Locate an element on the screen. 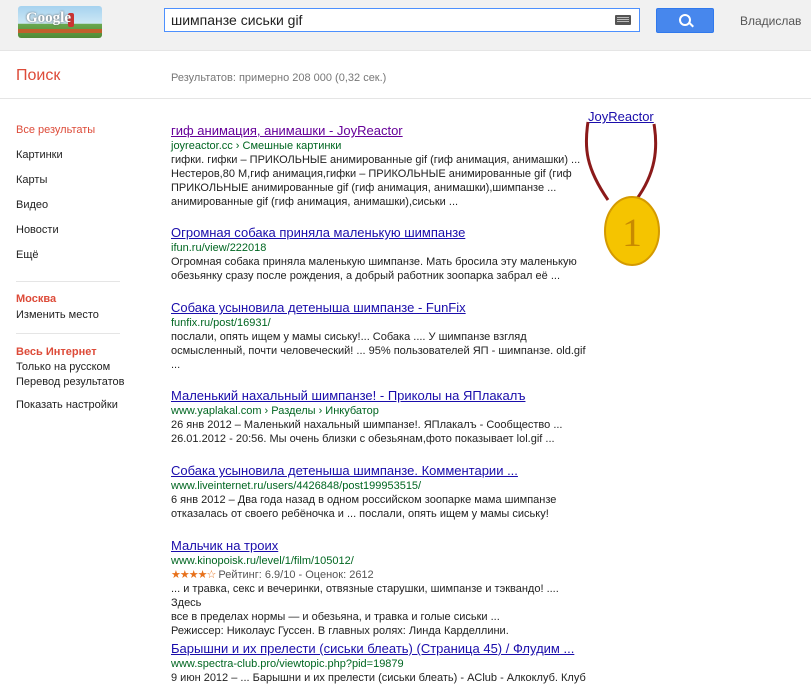  search-button is located at coordinates (685, 20).